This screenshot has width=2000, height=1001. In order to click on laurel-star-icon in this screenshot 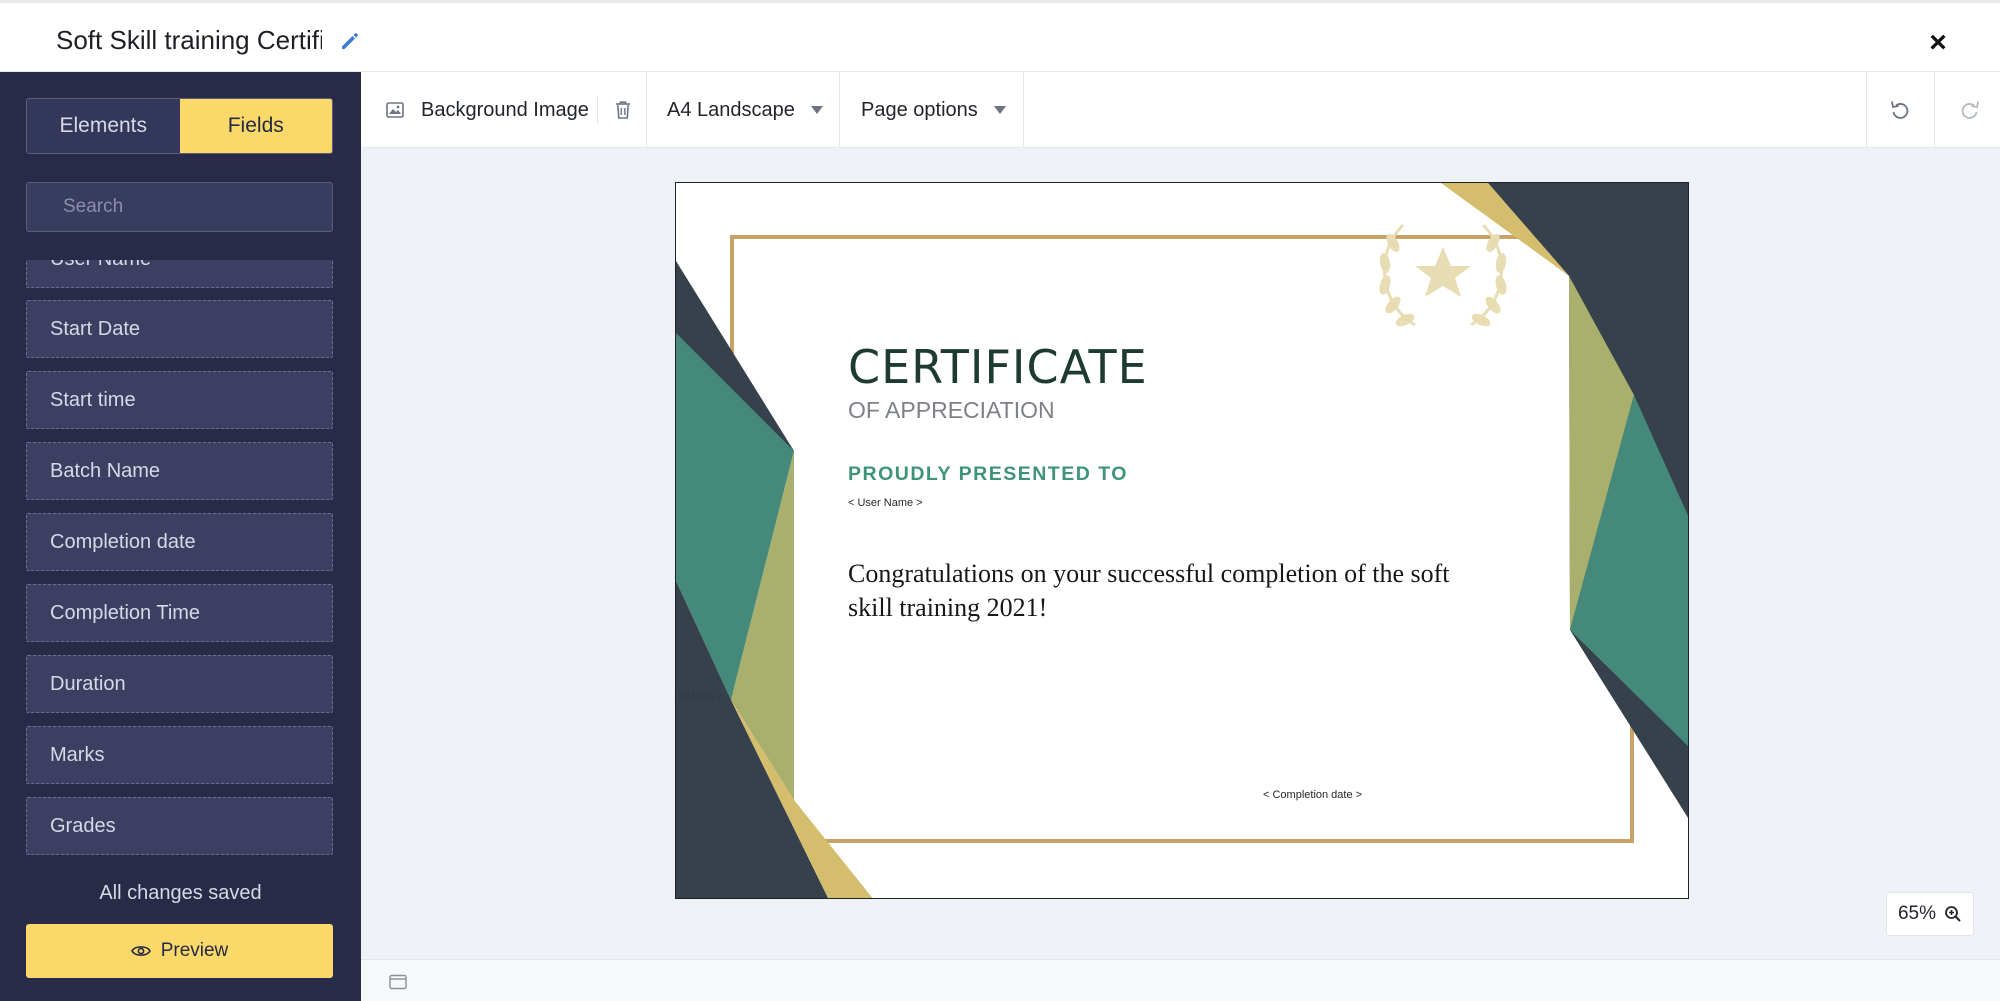, I will do `click(1443, 275)`.